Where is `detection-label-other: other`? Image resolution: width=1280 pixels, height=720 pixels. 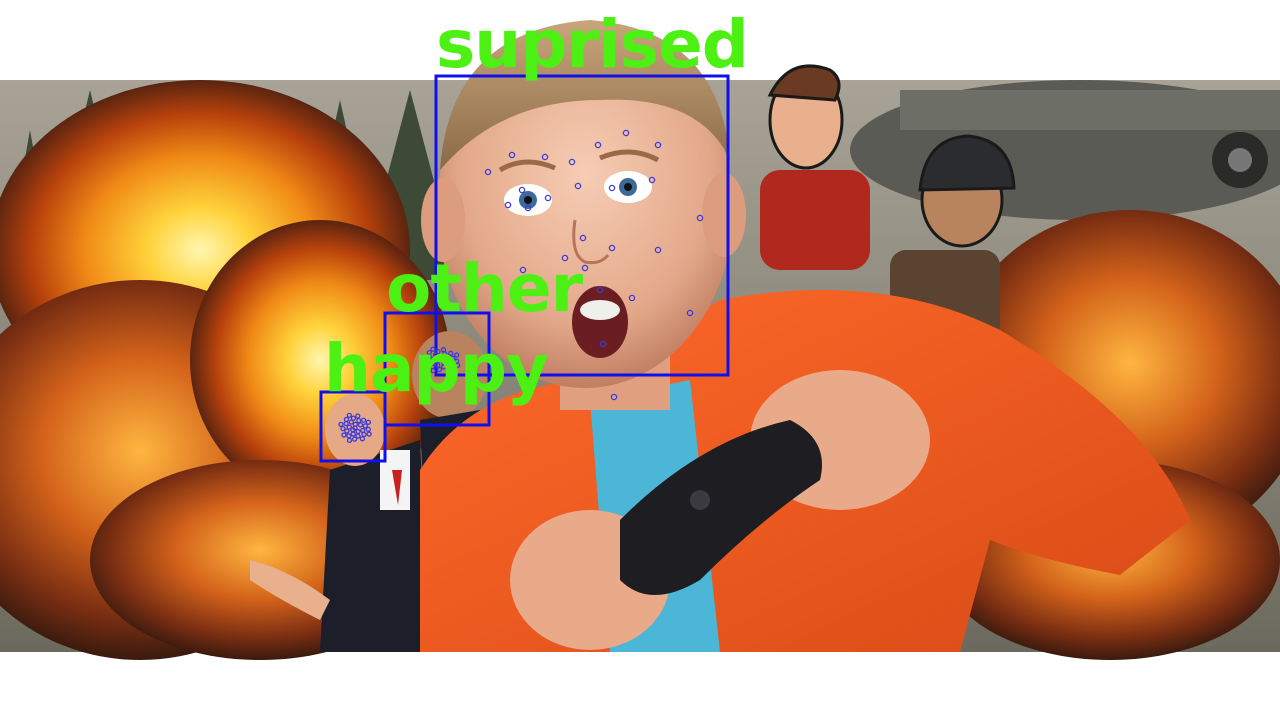
detection-label-other: other is located at coordinates (484, 288).